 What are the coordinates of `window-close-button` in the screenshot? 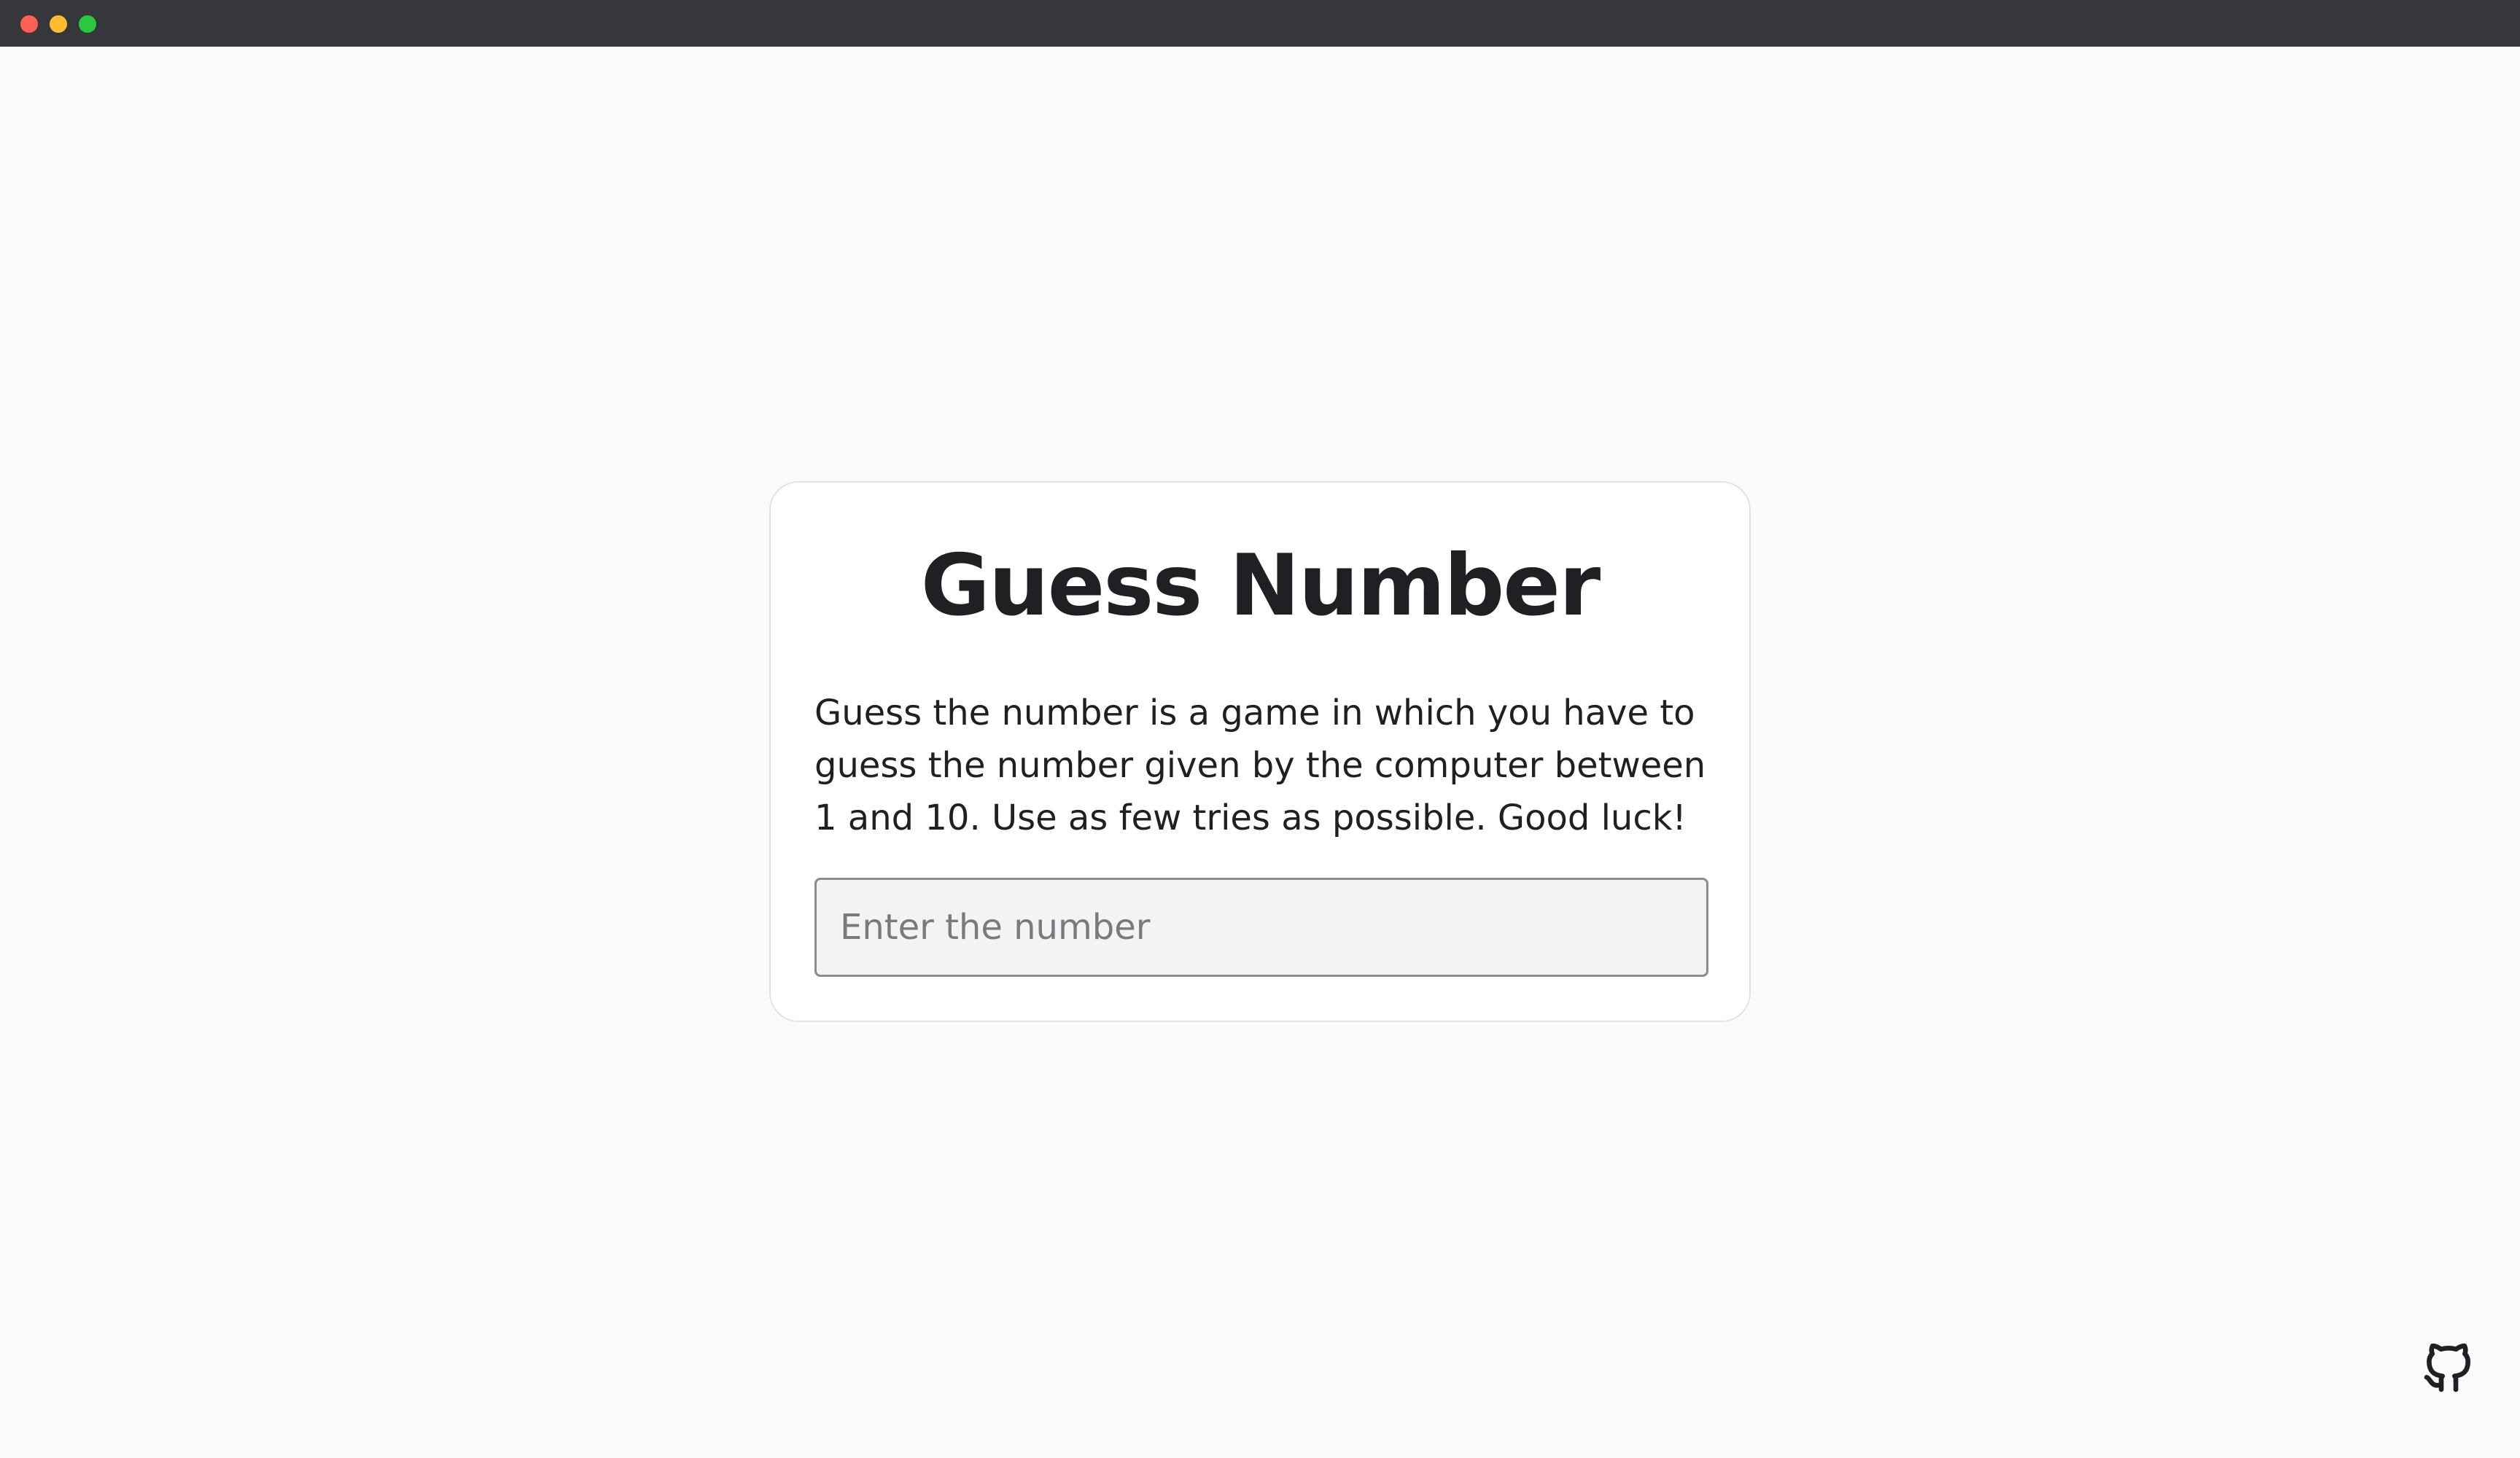 It's located at (29, 24).